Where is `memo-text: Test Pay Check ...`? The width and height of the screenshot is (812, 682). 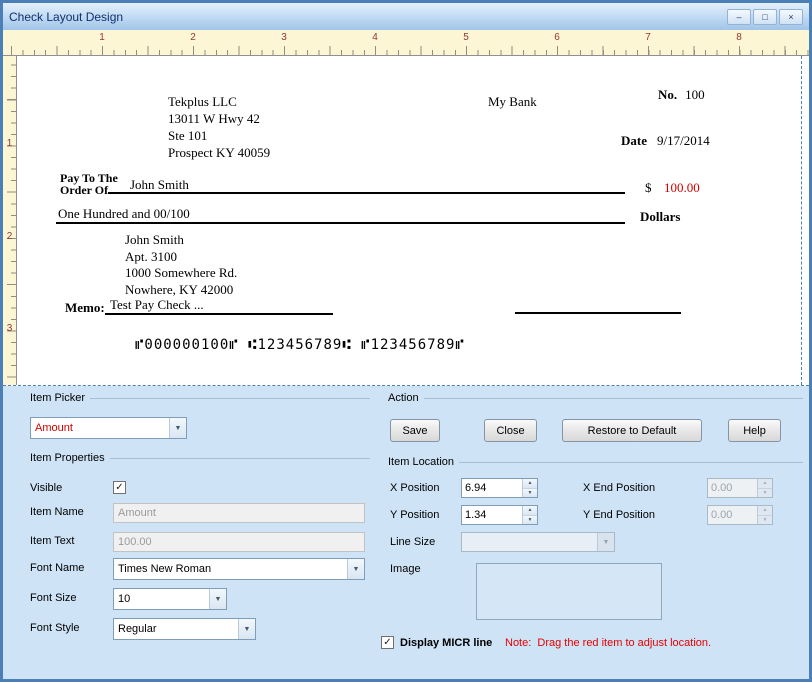 memo-text: Test Pay Check ... is located at coordinates (157, 304).